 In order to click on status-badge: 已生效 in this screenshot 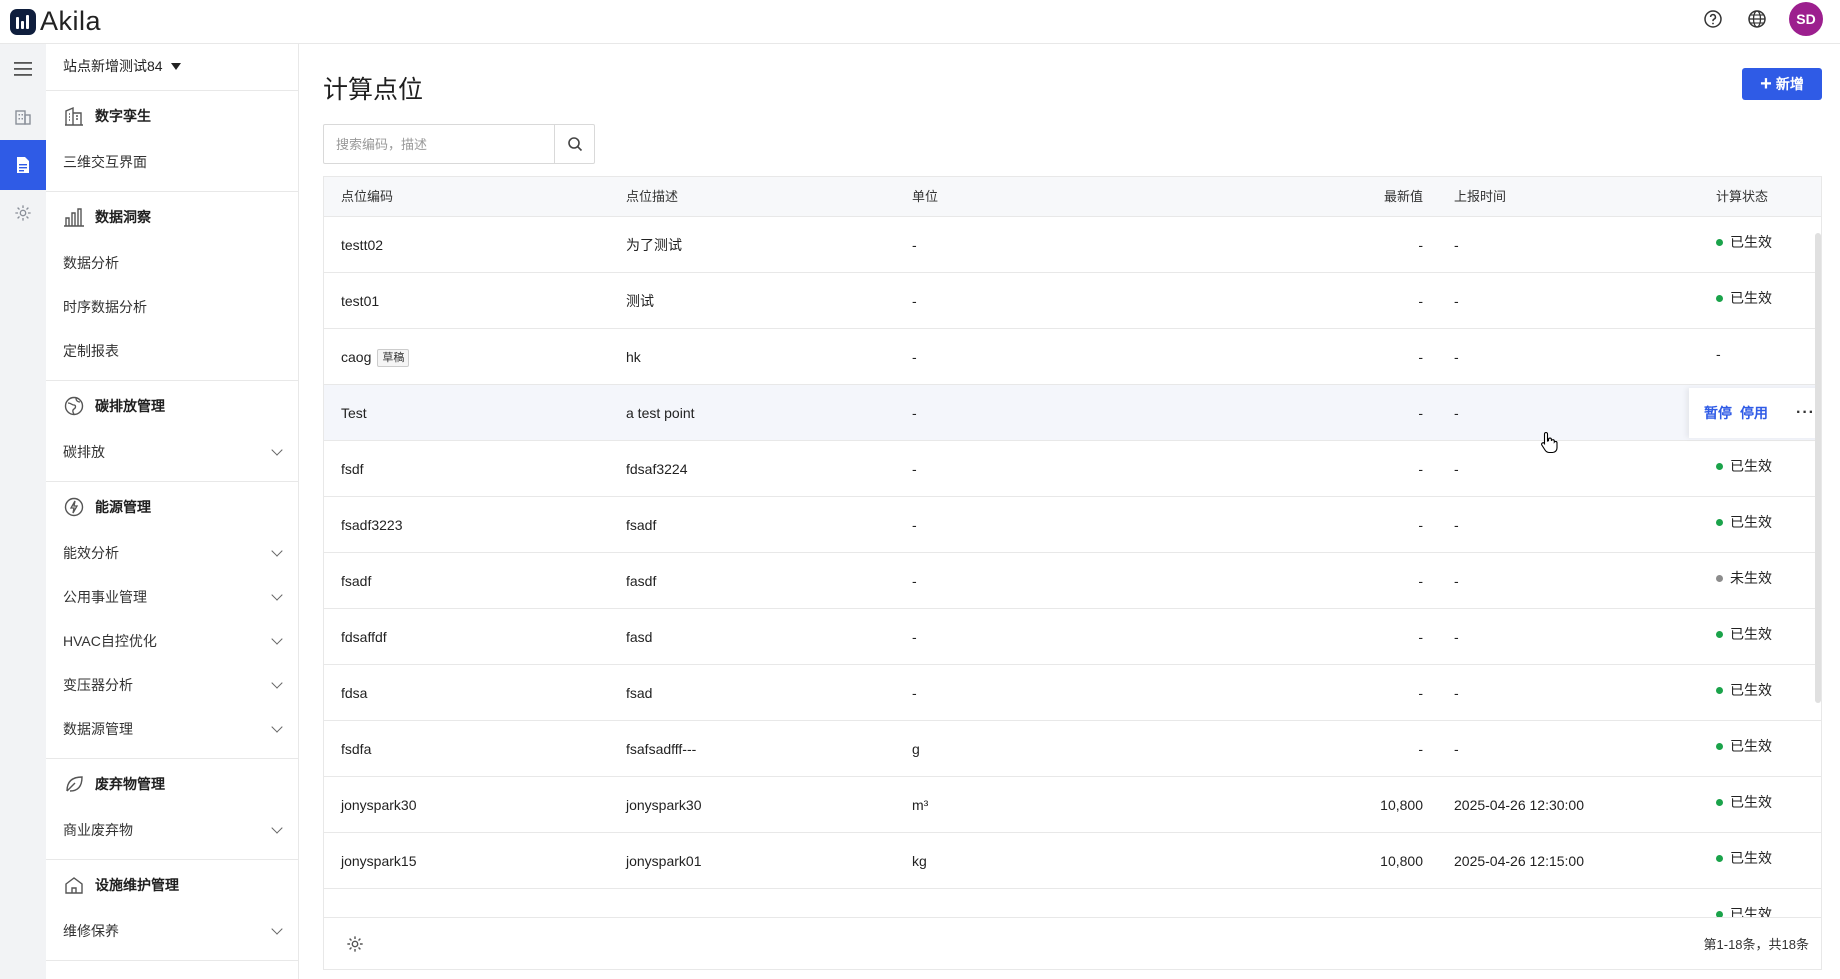, I will do `click(1744, 298)`.